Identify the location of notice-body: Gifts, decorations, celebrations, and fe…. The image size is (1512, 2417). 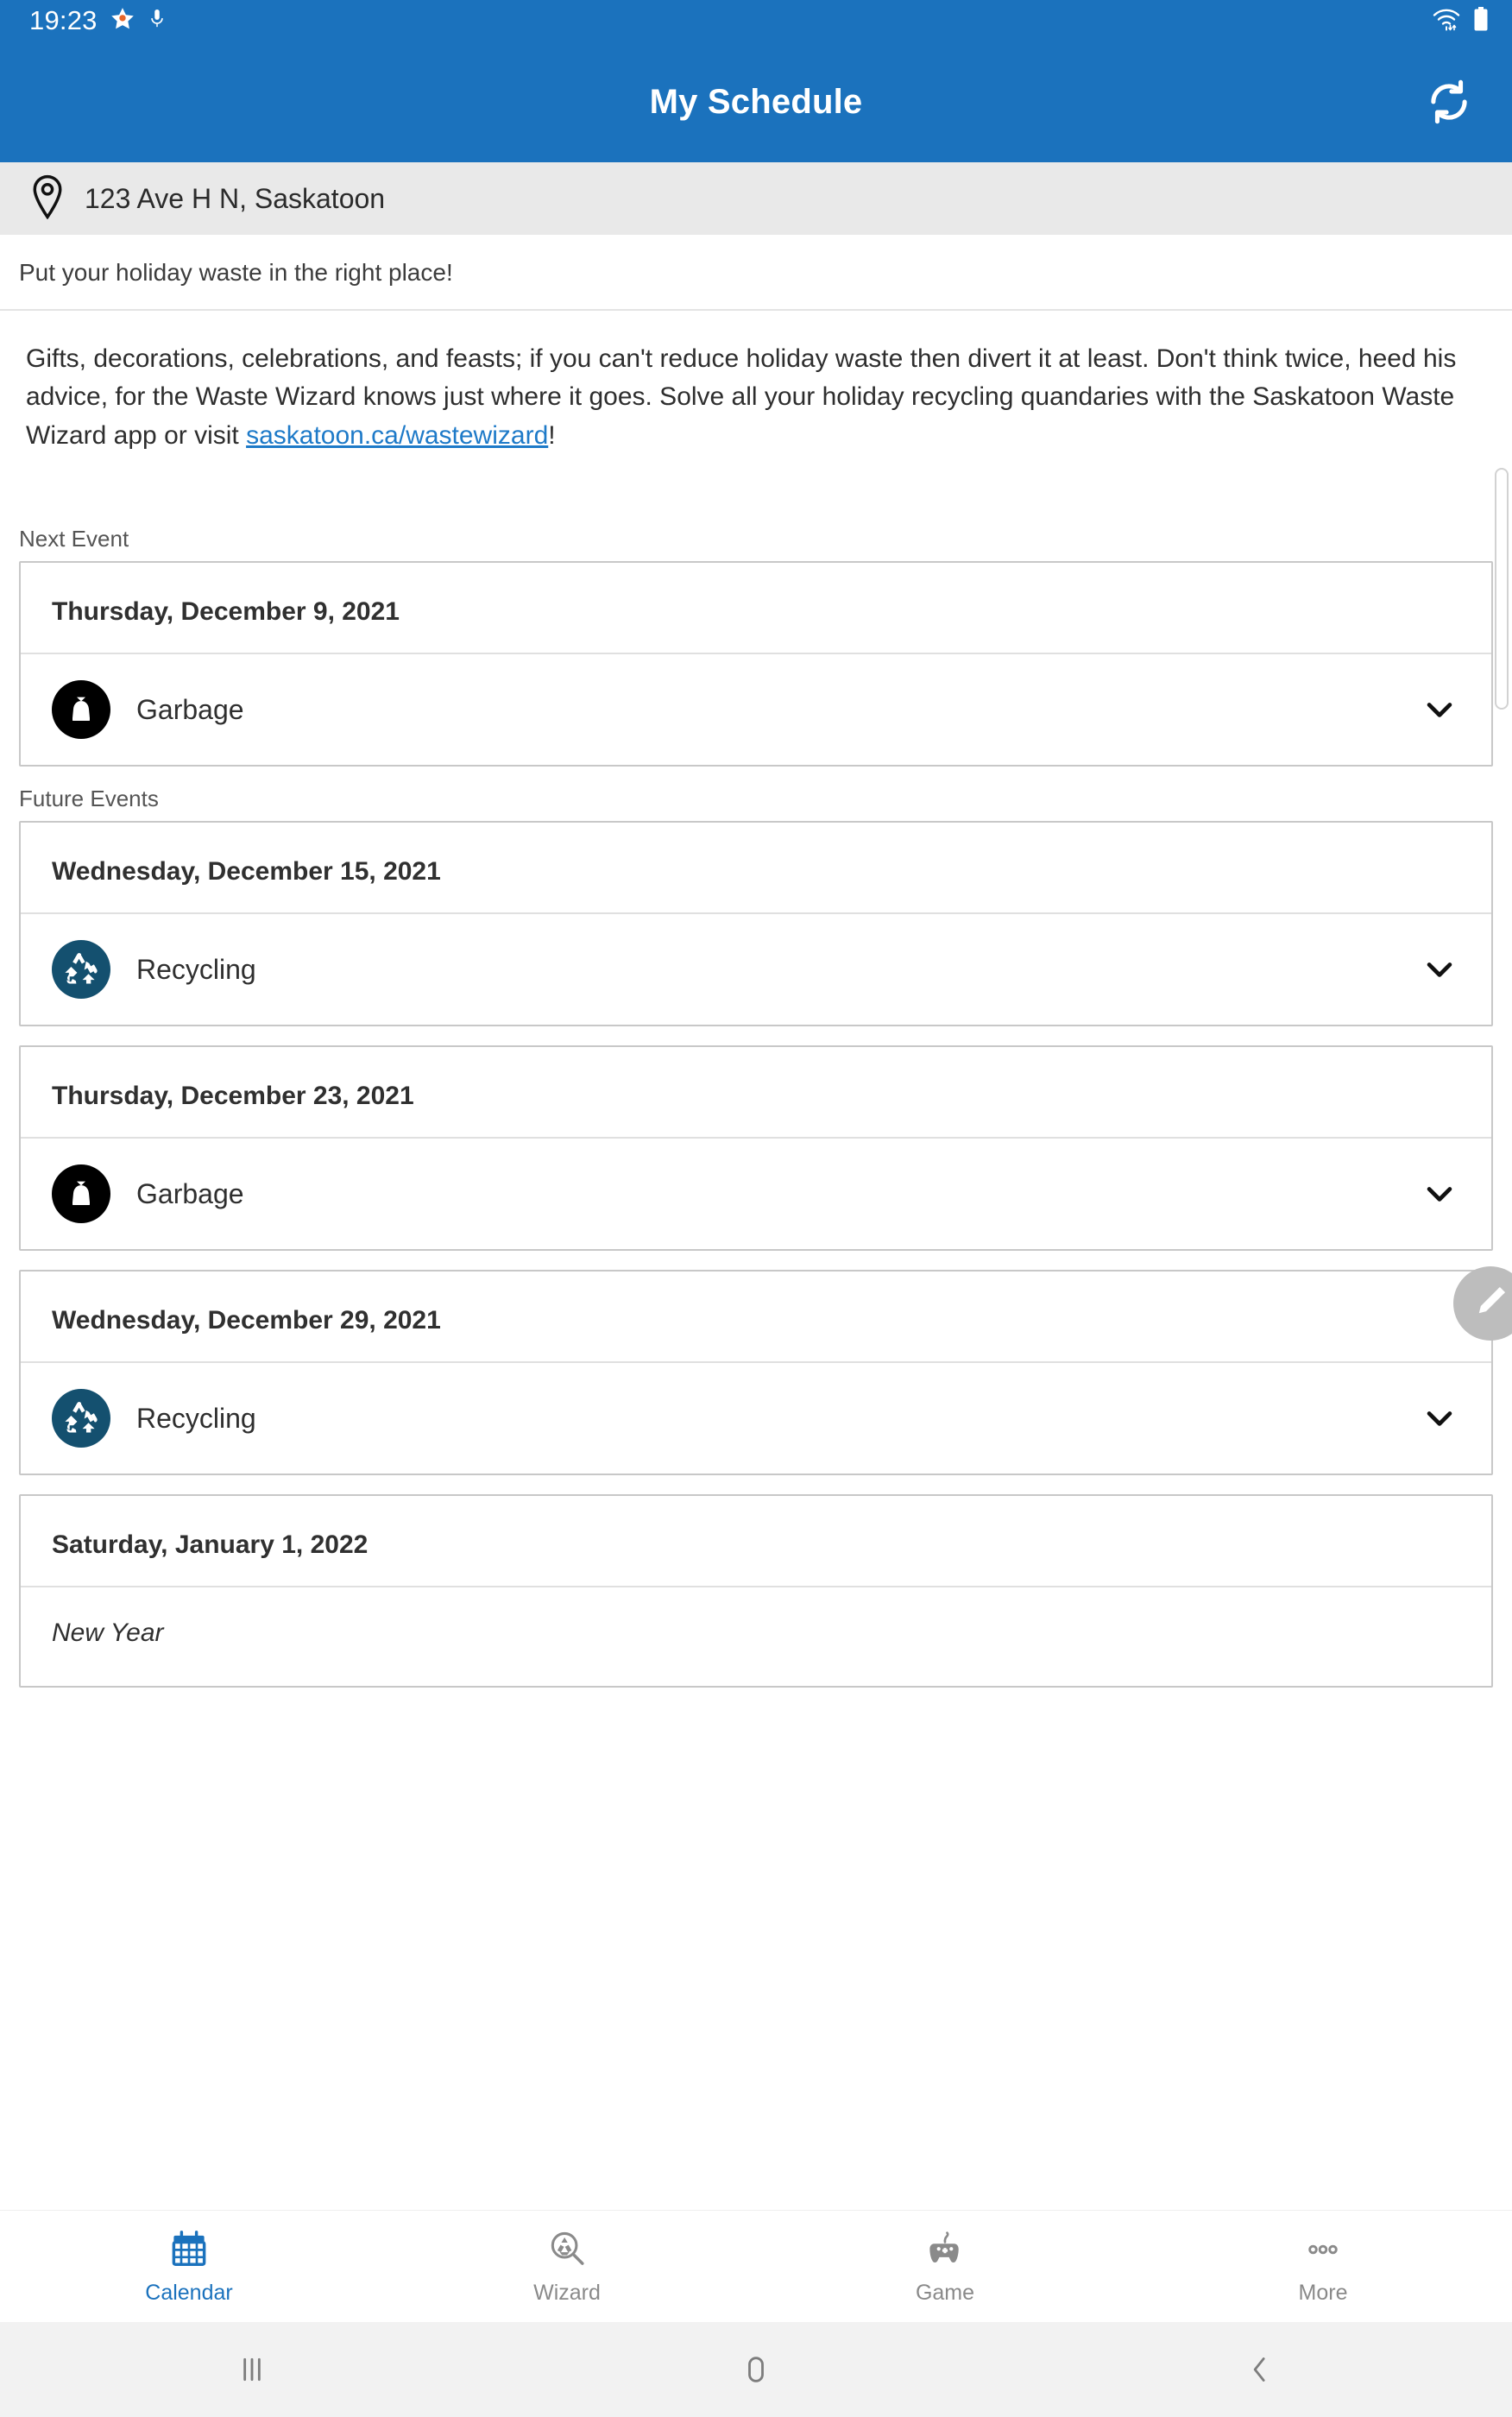
(756, 387).